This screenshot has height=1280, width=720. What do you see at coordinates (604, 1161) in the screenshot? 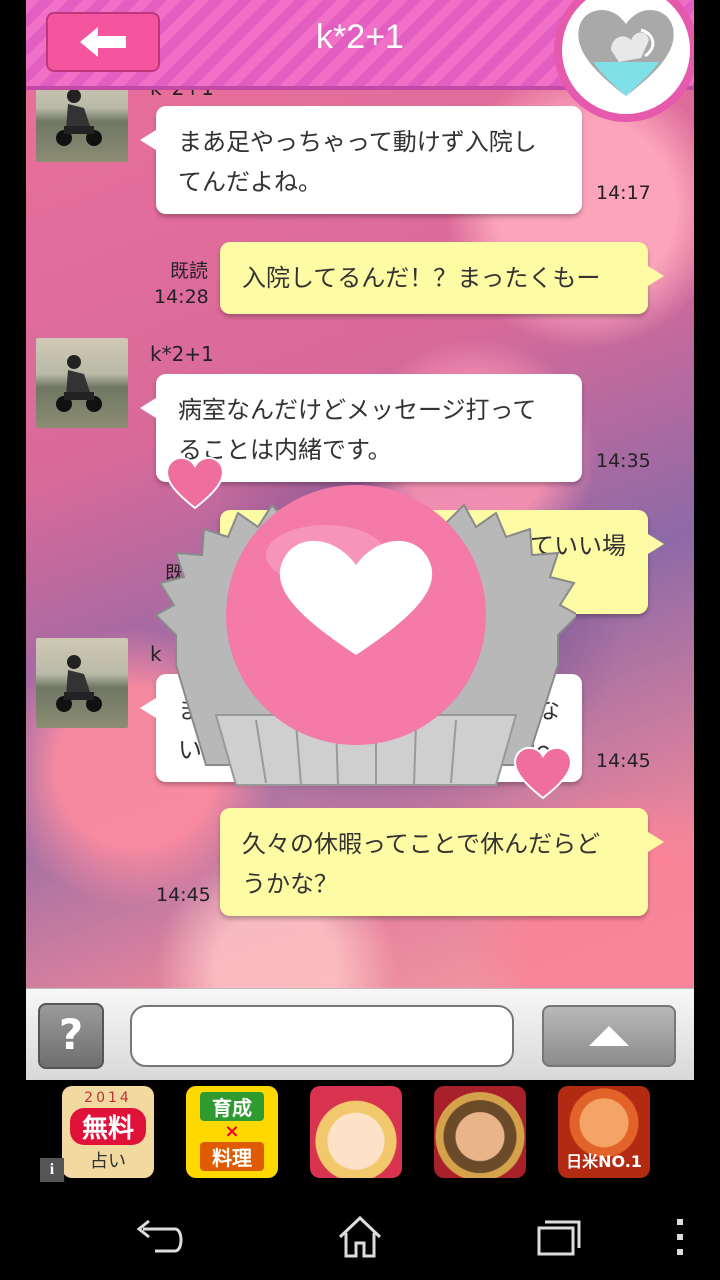
I see `ad-text: 日米NO.1` at bounding box center [604, 1161].